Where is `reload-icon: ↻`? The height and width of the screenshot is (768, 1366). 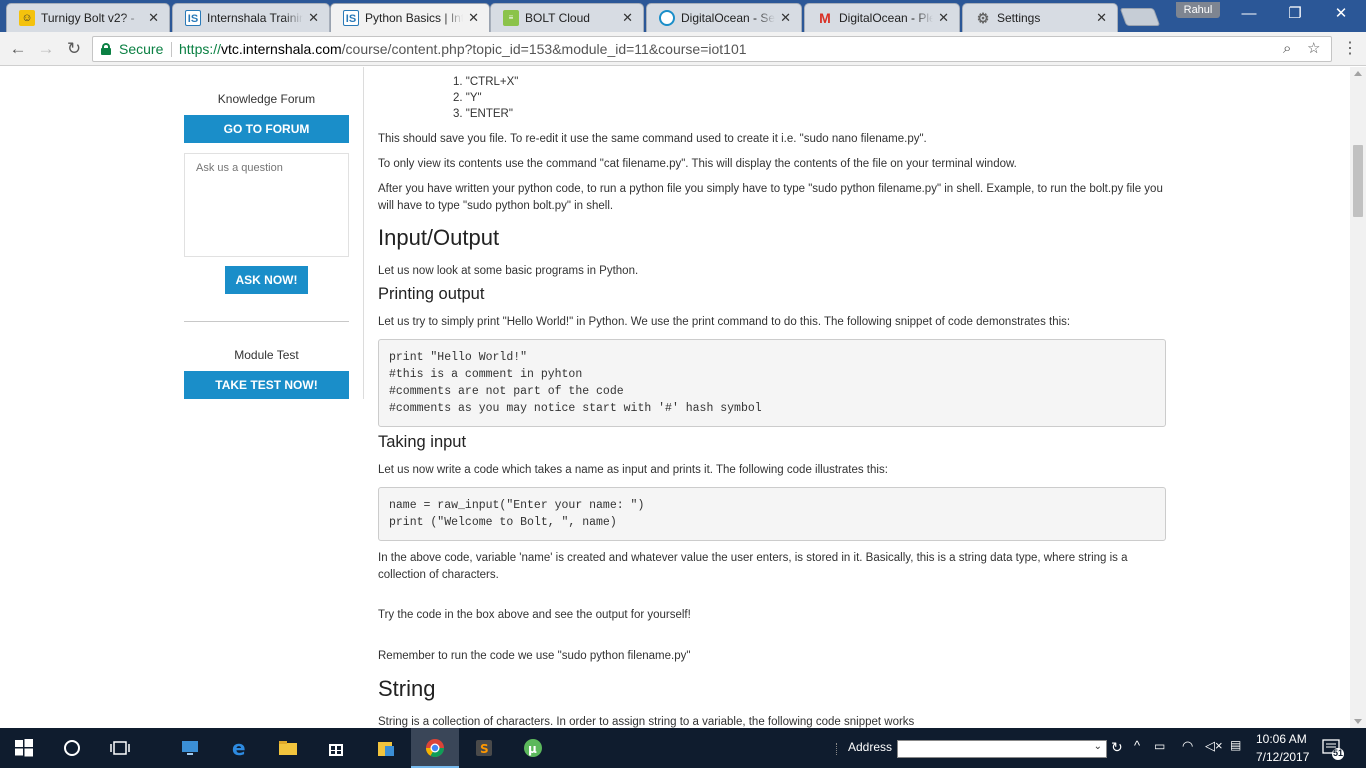
reload-icon: ↻ is located at coordinates (74, 49).